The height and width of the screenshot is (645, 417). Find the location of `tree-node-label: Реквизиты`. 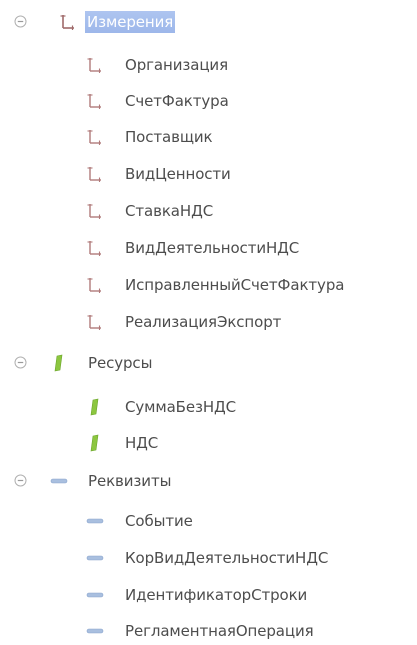

tree-node-label: Реквизиты is located at coordinates (129, 481).